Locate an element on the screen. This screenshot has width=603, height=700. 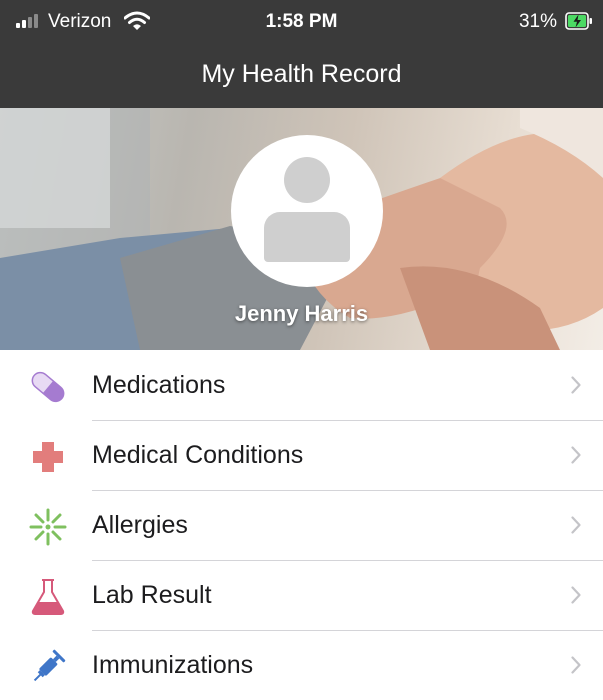
menu-item-label: Medications is located at coordinates (159, 385).